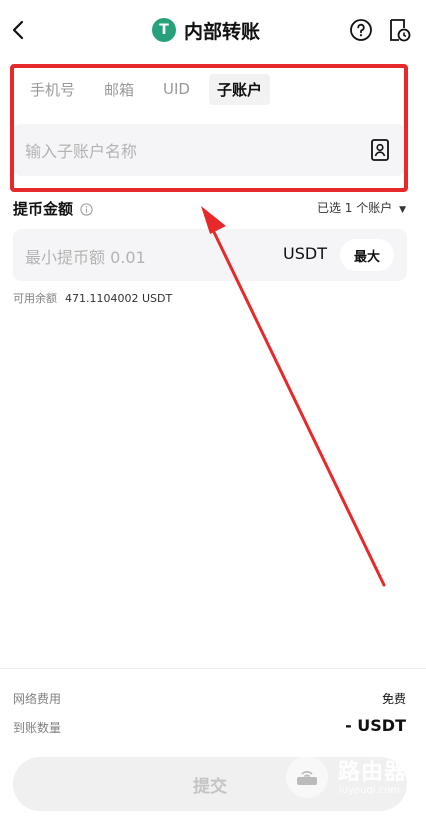  Describe the element at coordinates (367, 255) in the screenshot. I see `max-button: 最大` at that location.